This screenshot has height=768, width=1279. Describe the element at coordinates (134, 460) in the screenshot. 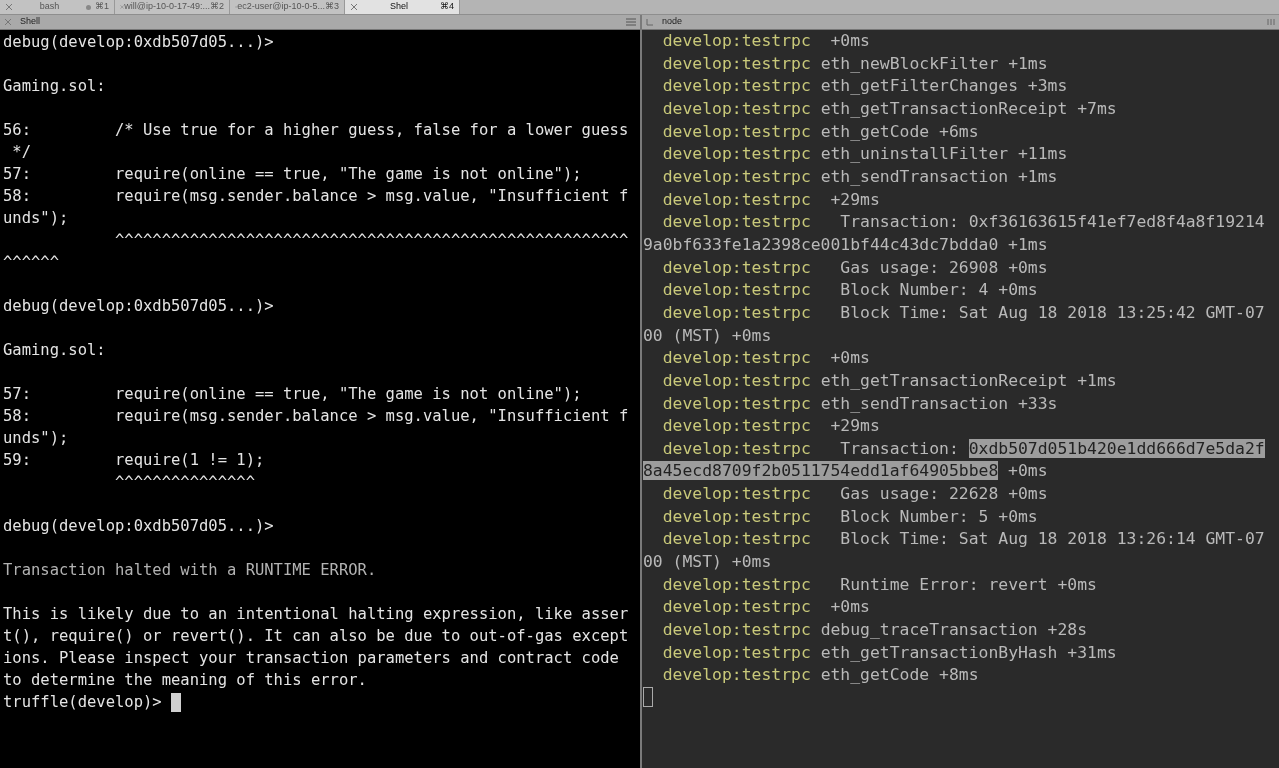

I see `terminal-line: 59: require(1 != 1);` at that location.